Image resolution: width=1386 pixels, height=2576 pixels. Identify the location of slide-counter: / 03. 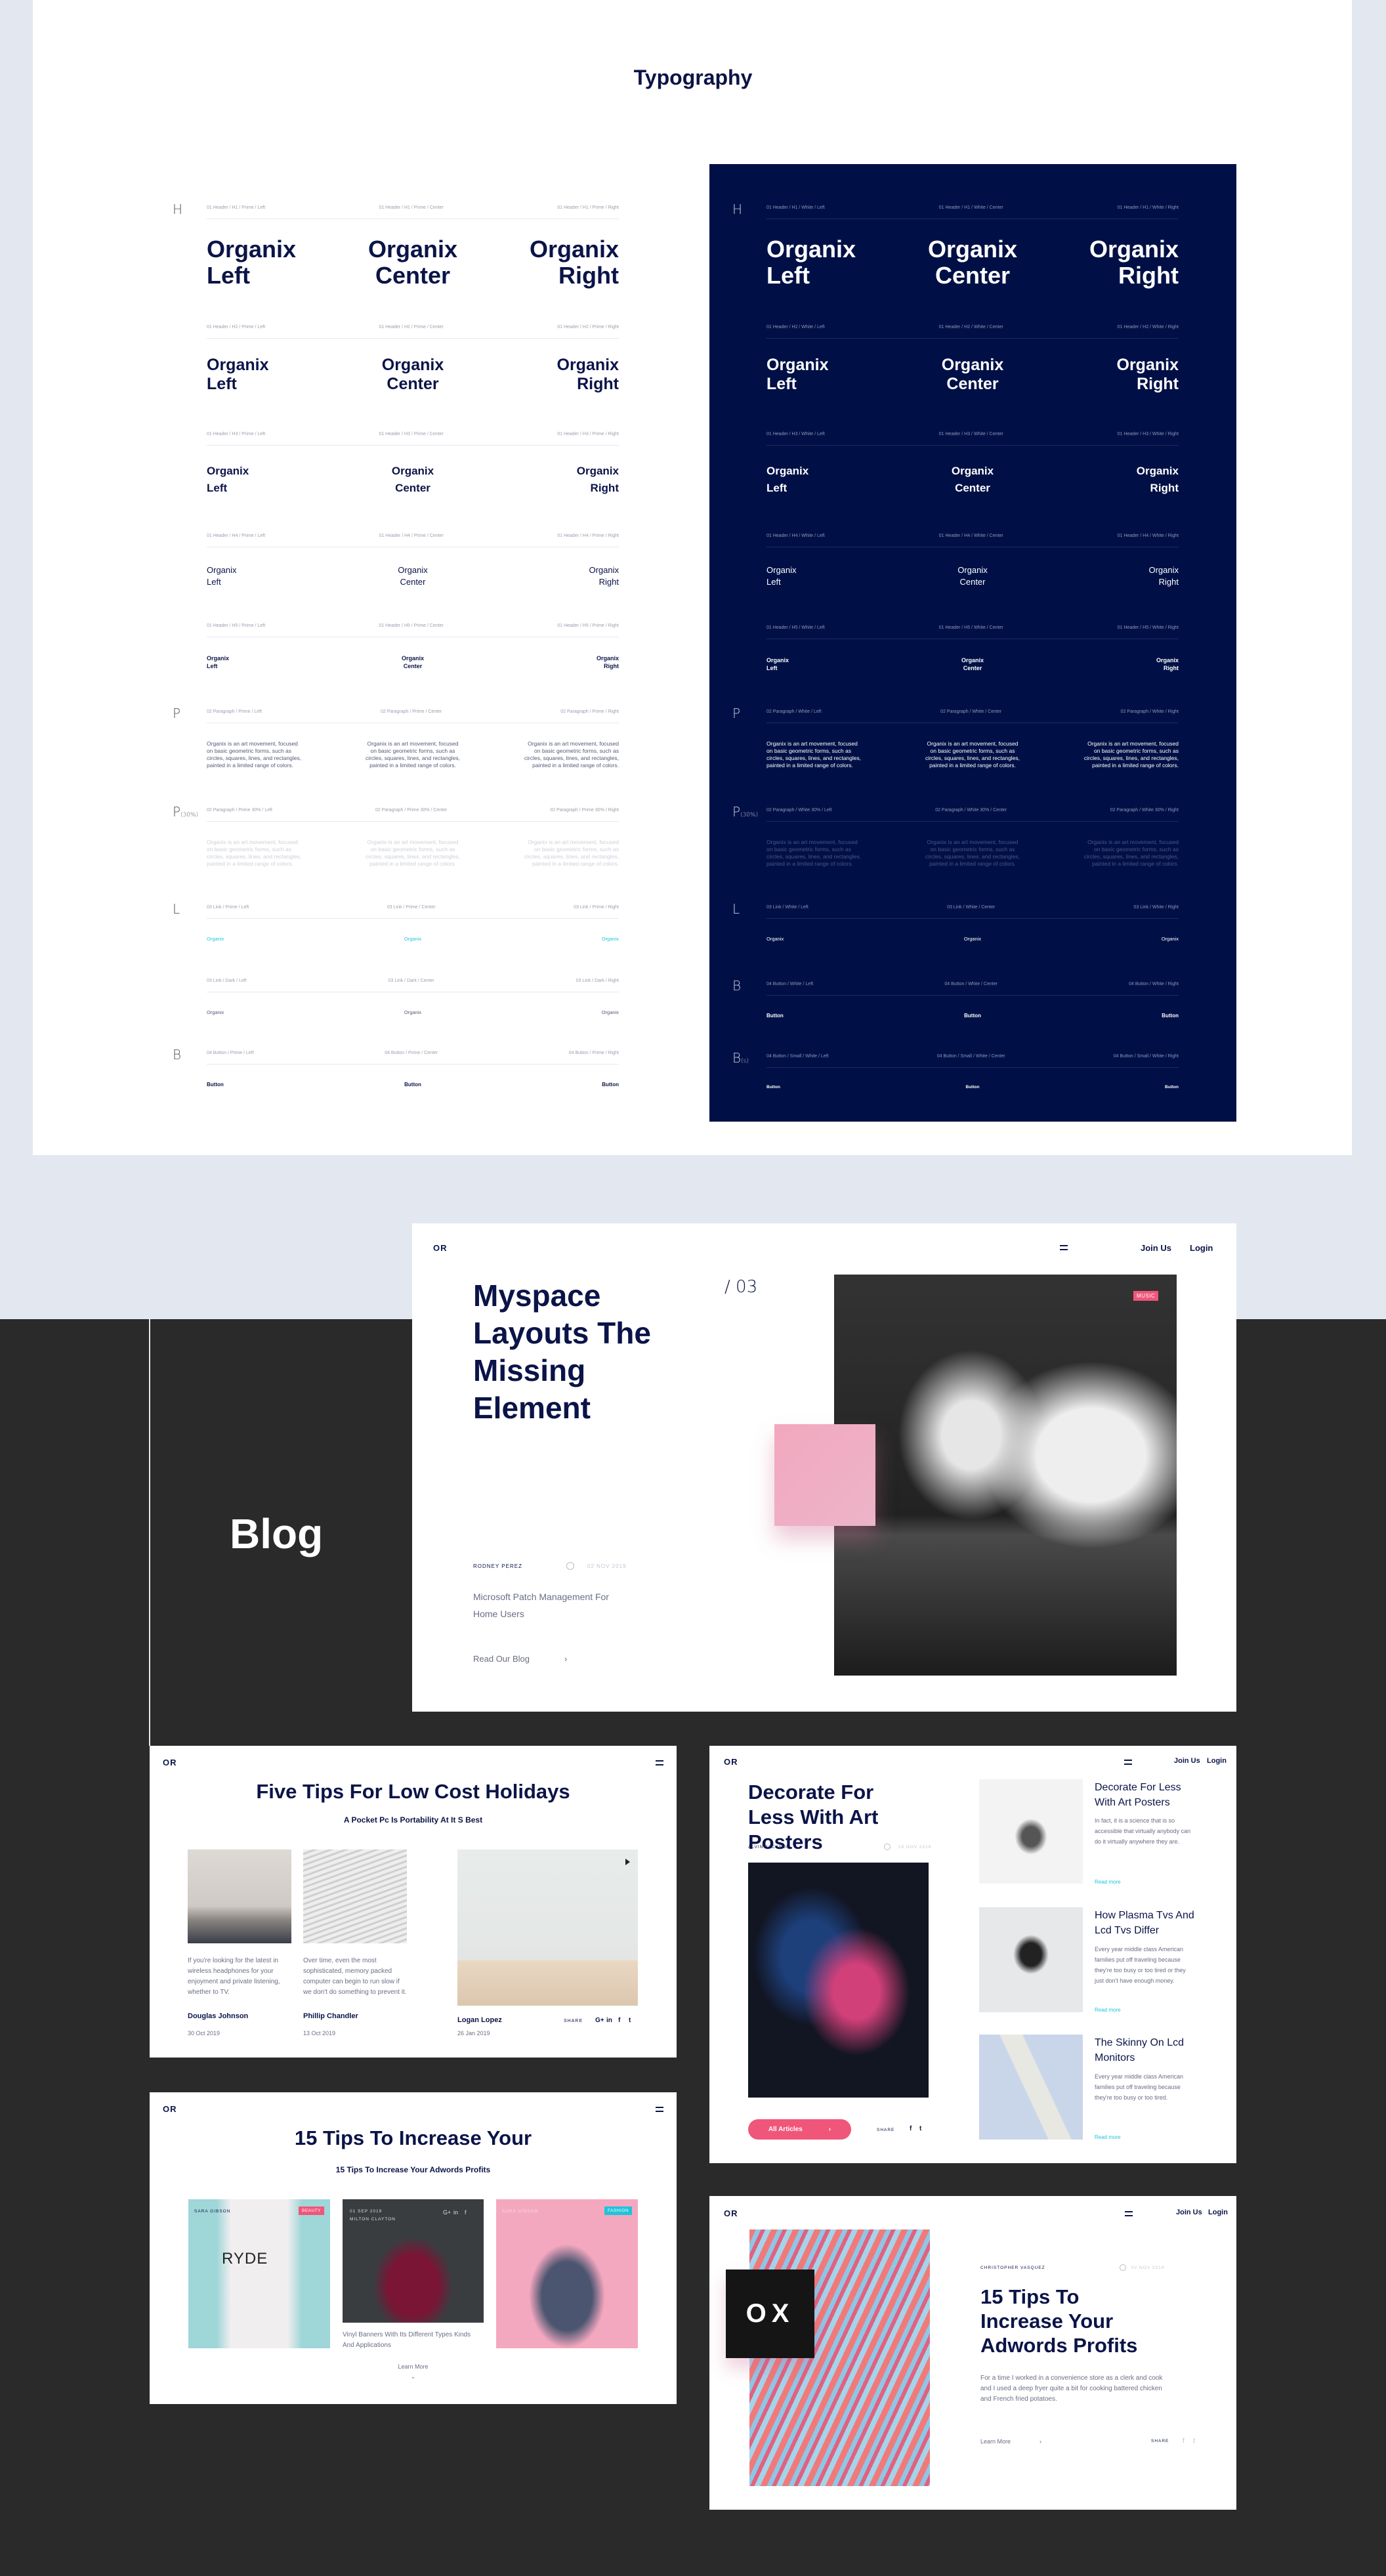
(741, 1287).